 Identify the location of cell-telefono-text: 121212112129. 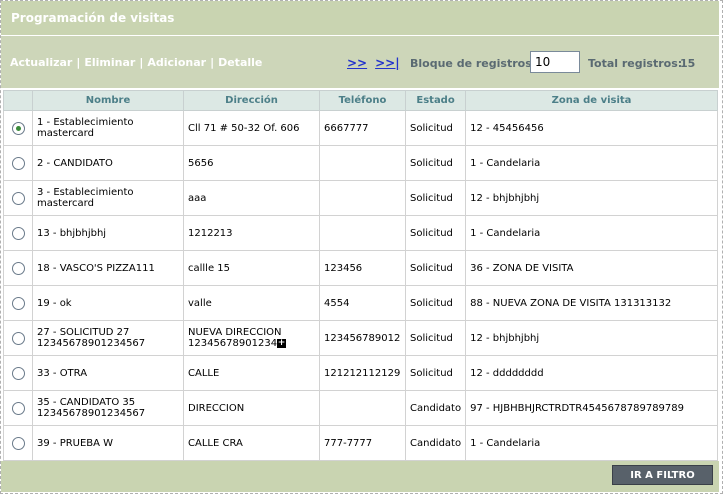
(362, 373).